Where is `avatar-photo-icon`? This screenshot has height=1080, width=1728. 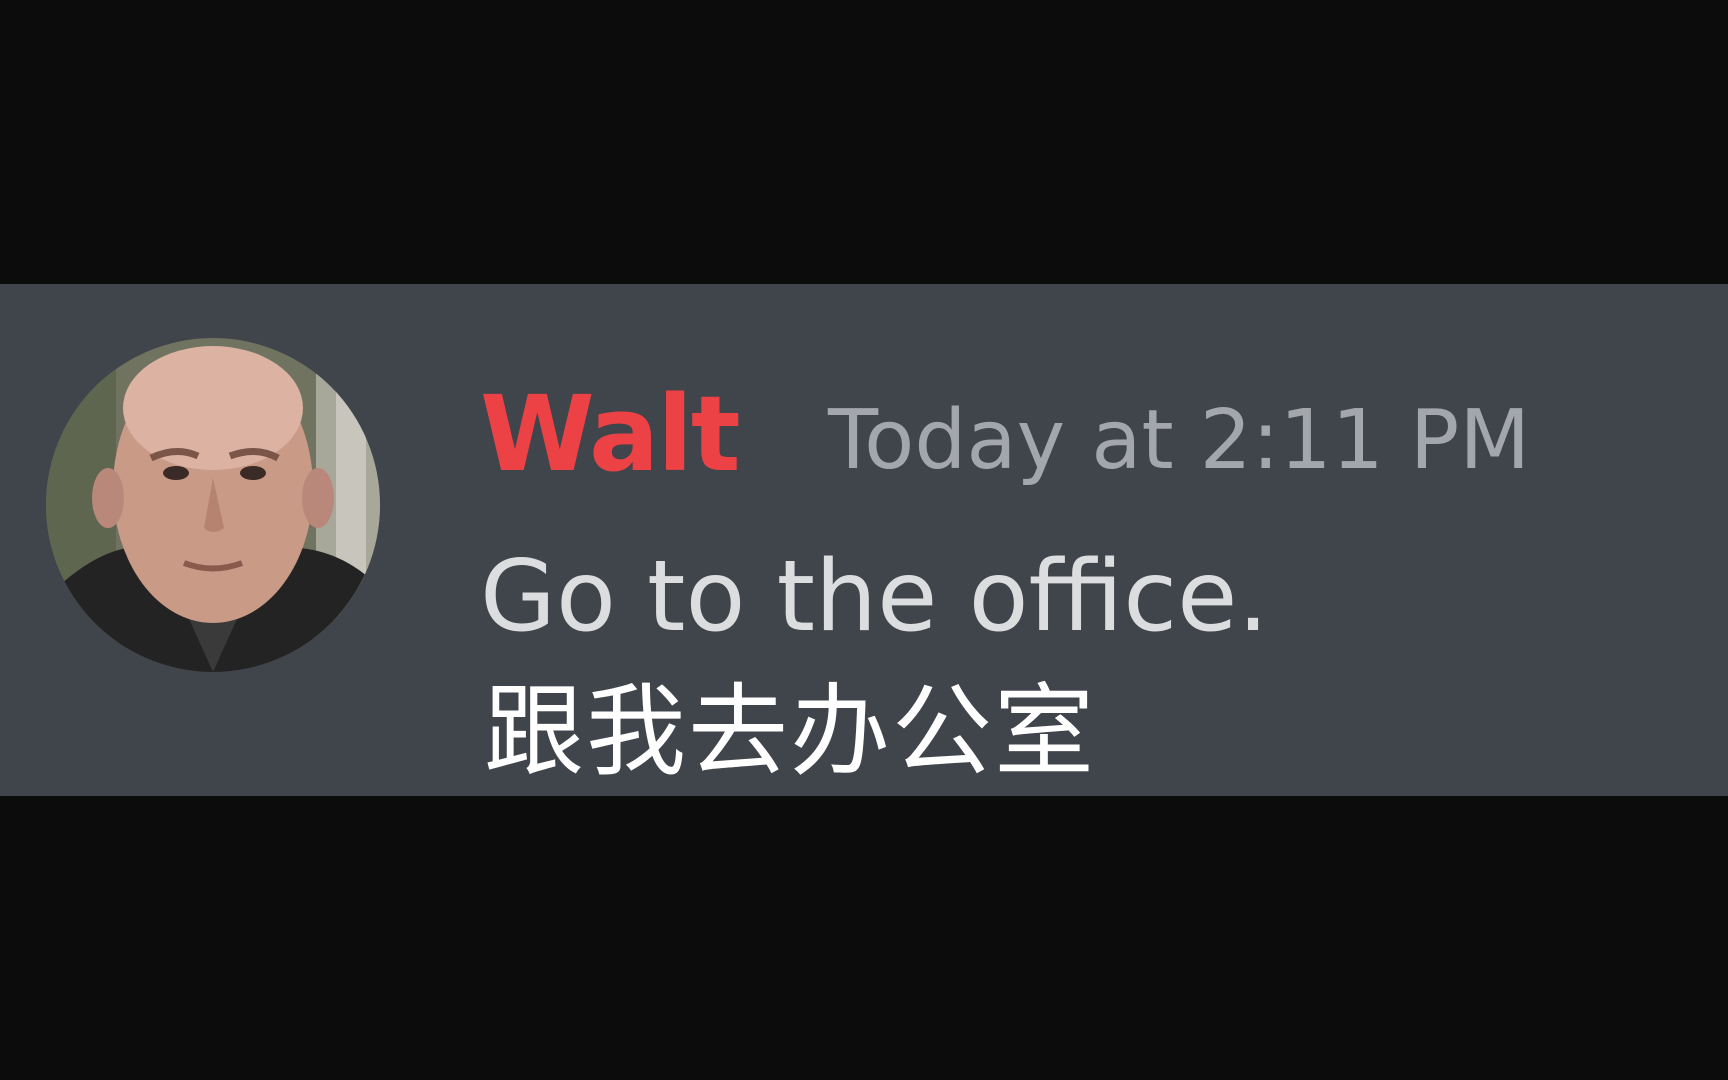 avatar-photo-icon is located at coordinates (213, 505).